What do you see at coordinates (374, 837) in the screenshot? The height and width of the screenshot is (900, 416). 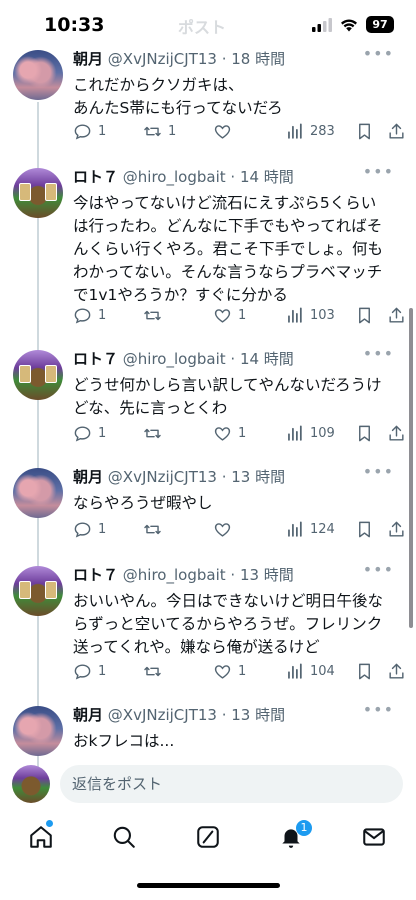 I see `nav-messages` at bounding box center [374, 837].